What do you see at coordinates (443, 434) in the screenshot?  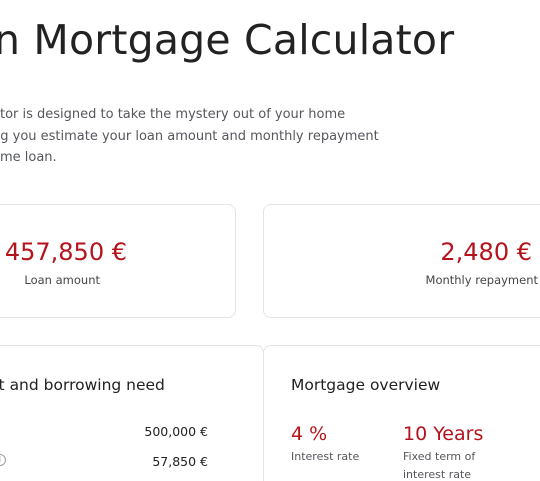 I see `fixed-term-value: 10 Years` at bounding box center [443, 434].